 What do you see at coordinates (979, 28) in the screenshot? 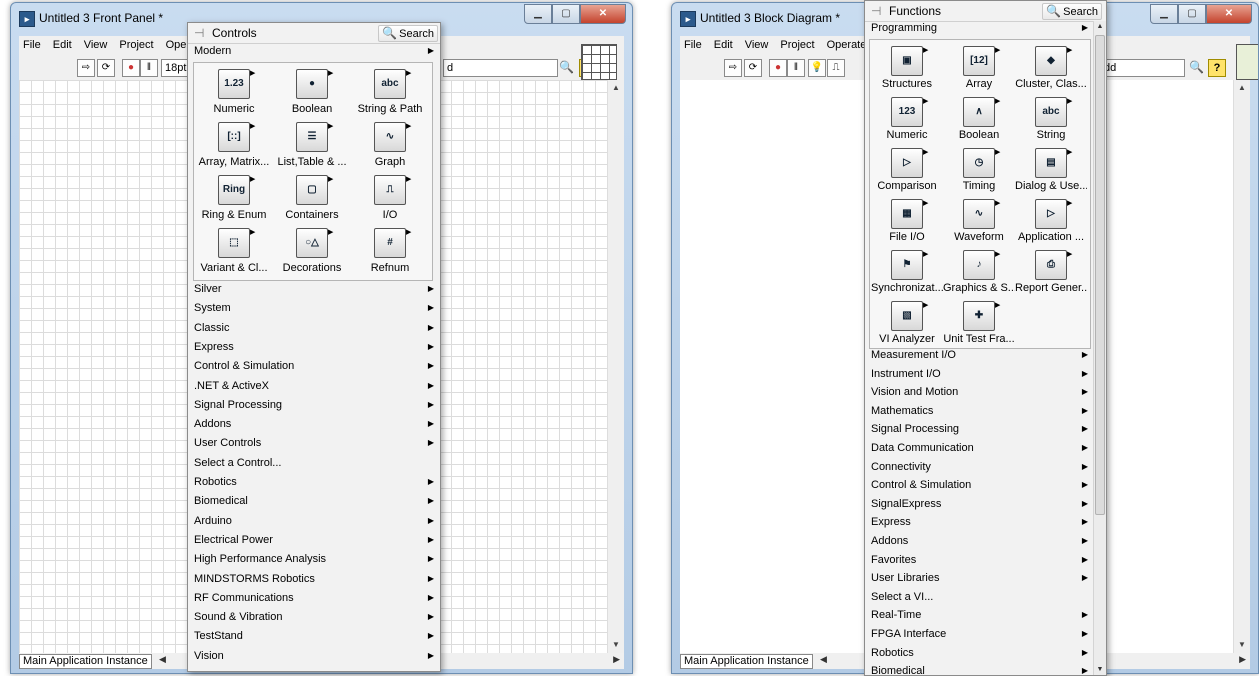
I see `category-programming: Programming ▶` at bounding box center [979, 28].